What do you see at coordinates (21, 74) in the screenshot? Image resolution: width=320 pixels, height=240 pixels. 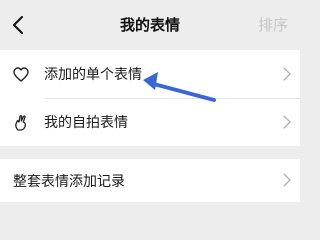 I see `heart-outline-icon` at bounding box center [21, 74].